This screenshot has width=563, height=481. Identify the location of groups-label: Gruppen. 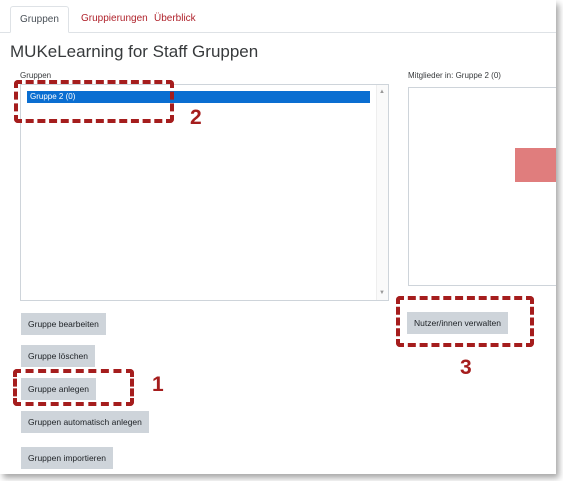
(36, 75).